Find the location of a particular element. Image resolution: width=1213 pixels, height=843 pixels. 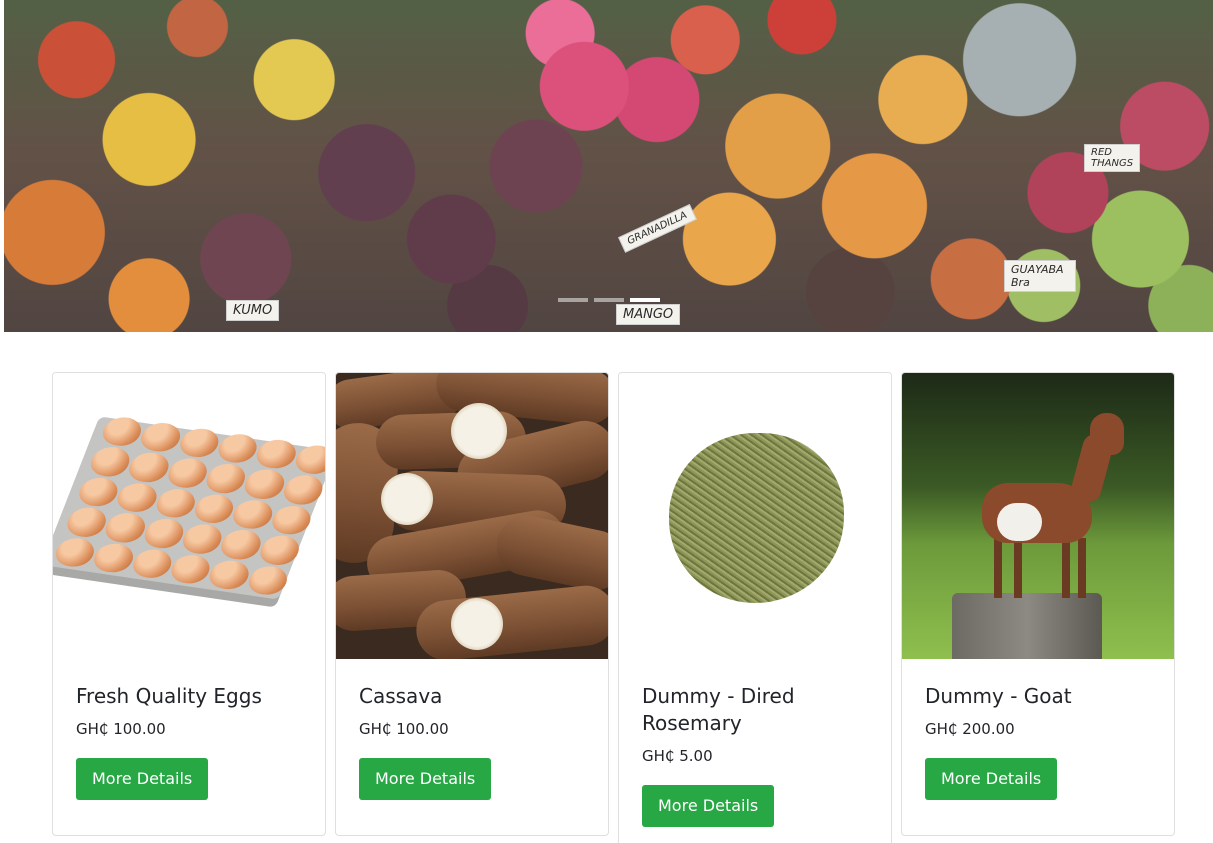

product-price: GH₵ 200.00 is located at coordinates (970, 729).